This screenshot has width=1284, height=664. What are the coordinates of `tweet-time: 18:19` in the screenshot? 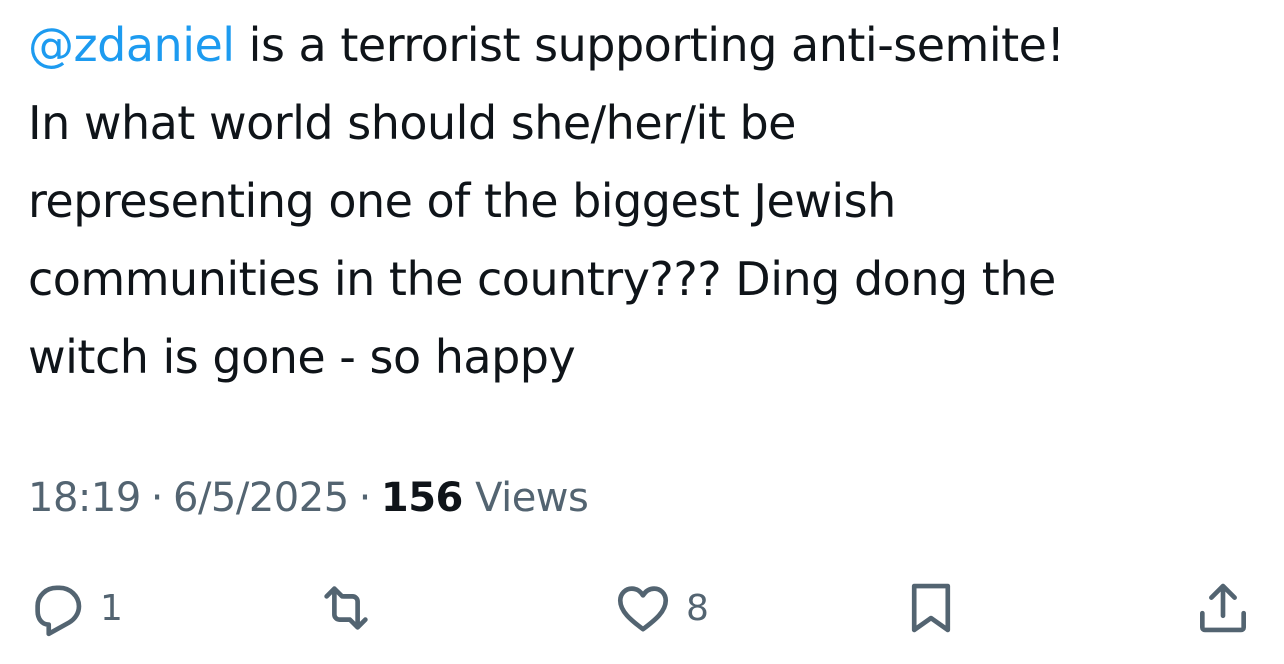 It's located at (84, 498).